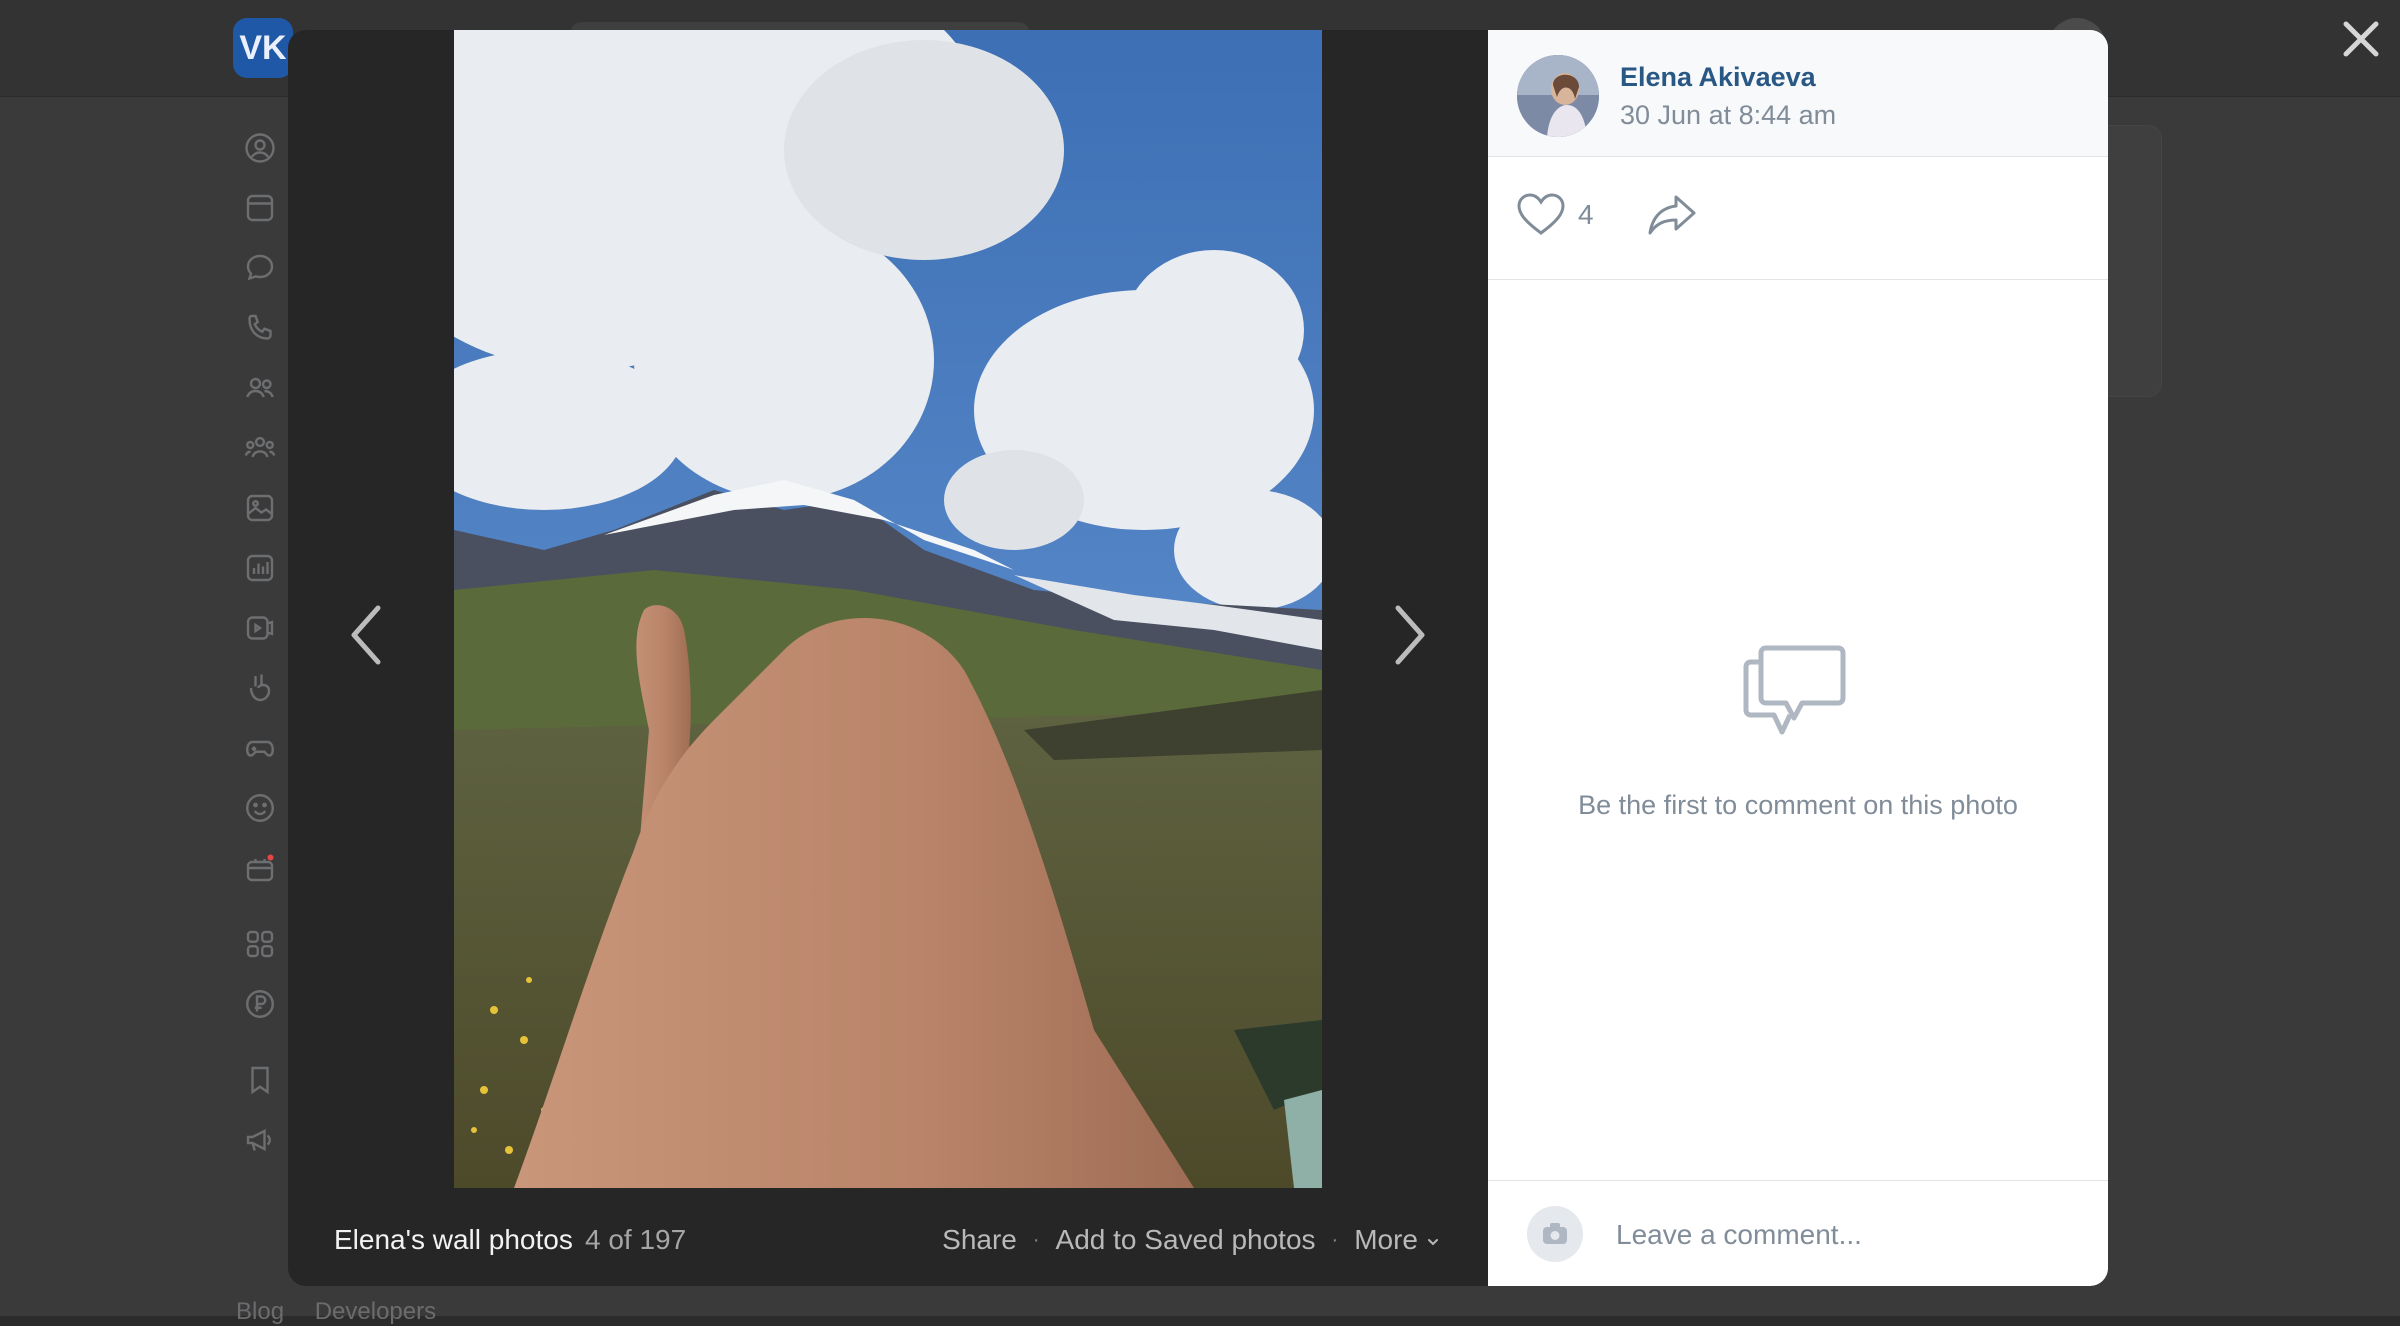 The height and width of the screenshot is (1326, 2400). What do you see at coordinates (263, 48) in the screenshot?
I see `vk-logo: VK` at bounding box center [263, 48].